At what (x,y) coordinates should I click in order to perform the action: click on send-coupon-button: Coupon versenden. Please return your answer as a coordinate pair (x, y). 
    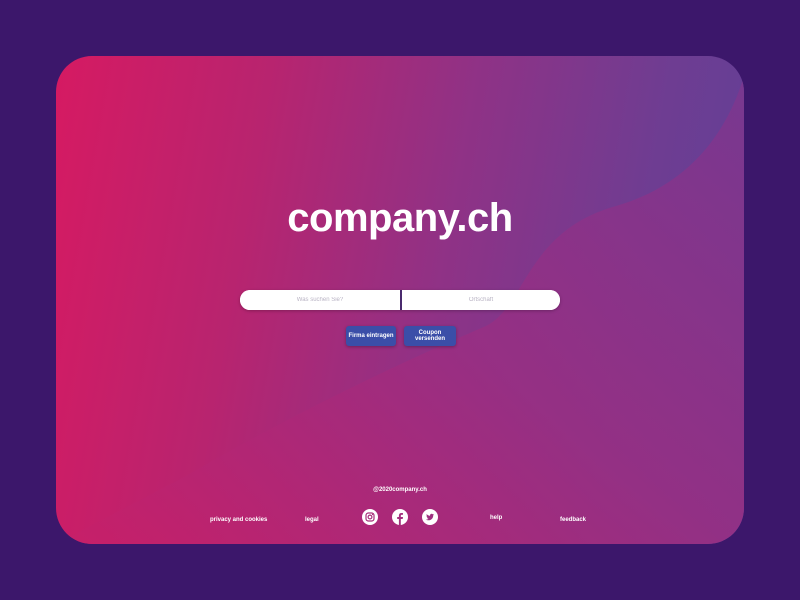
    Looking at the image, I should click on (430, 336).